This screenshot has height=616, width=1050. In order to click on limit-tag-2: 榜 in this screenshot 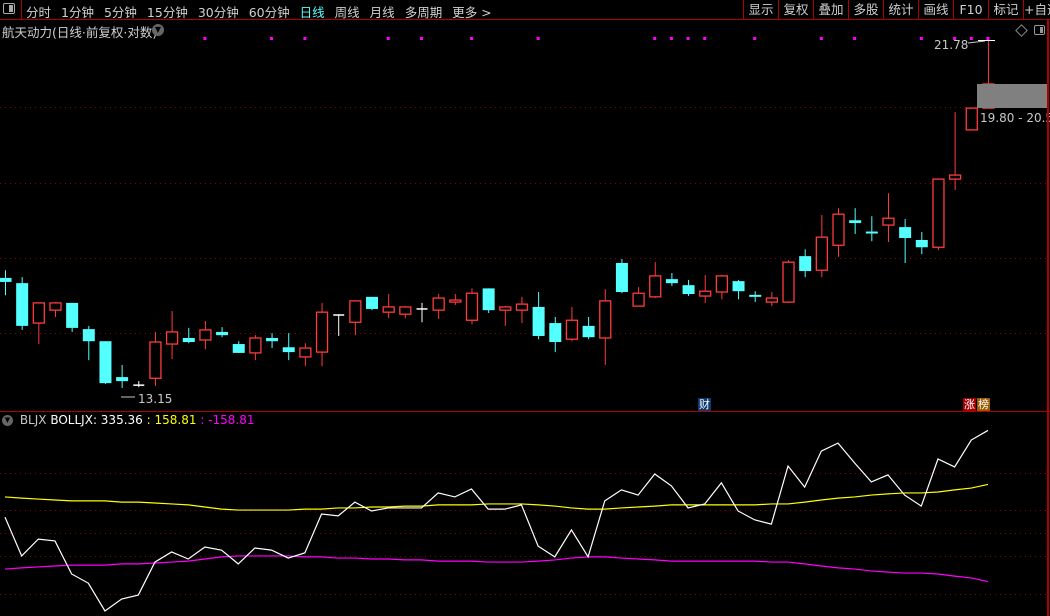, I will do `click(983, 404)`.